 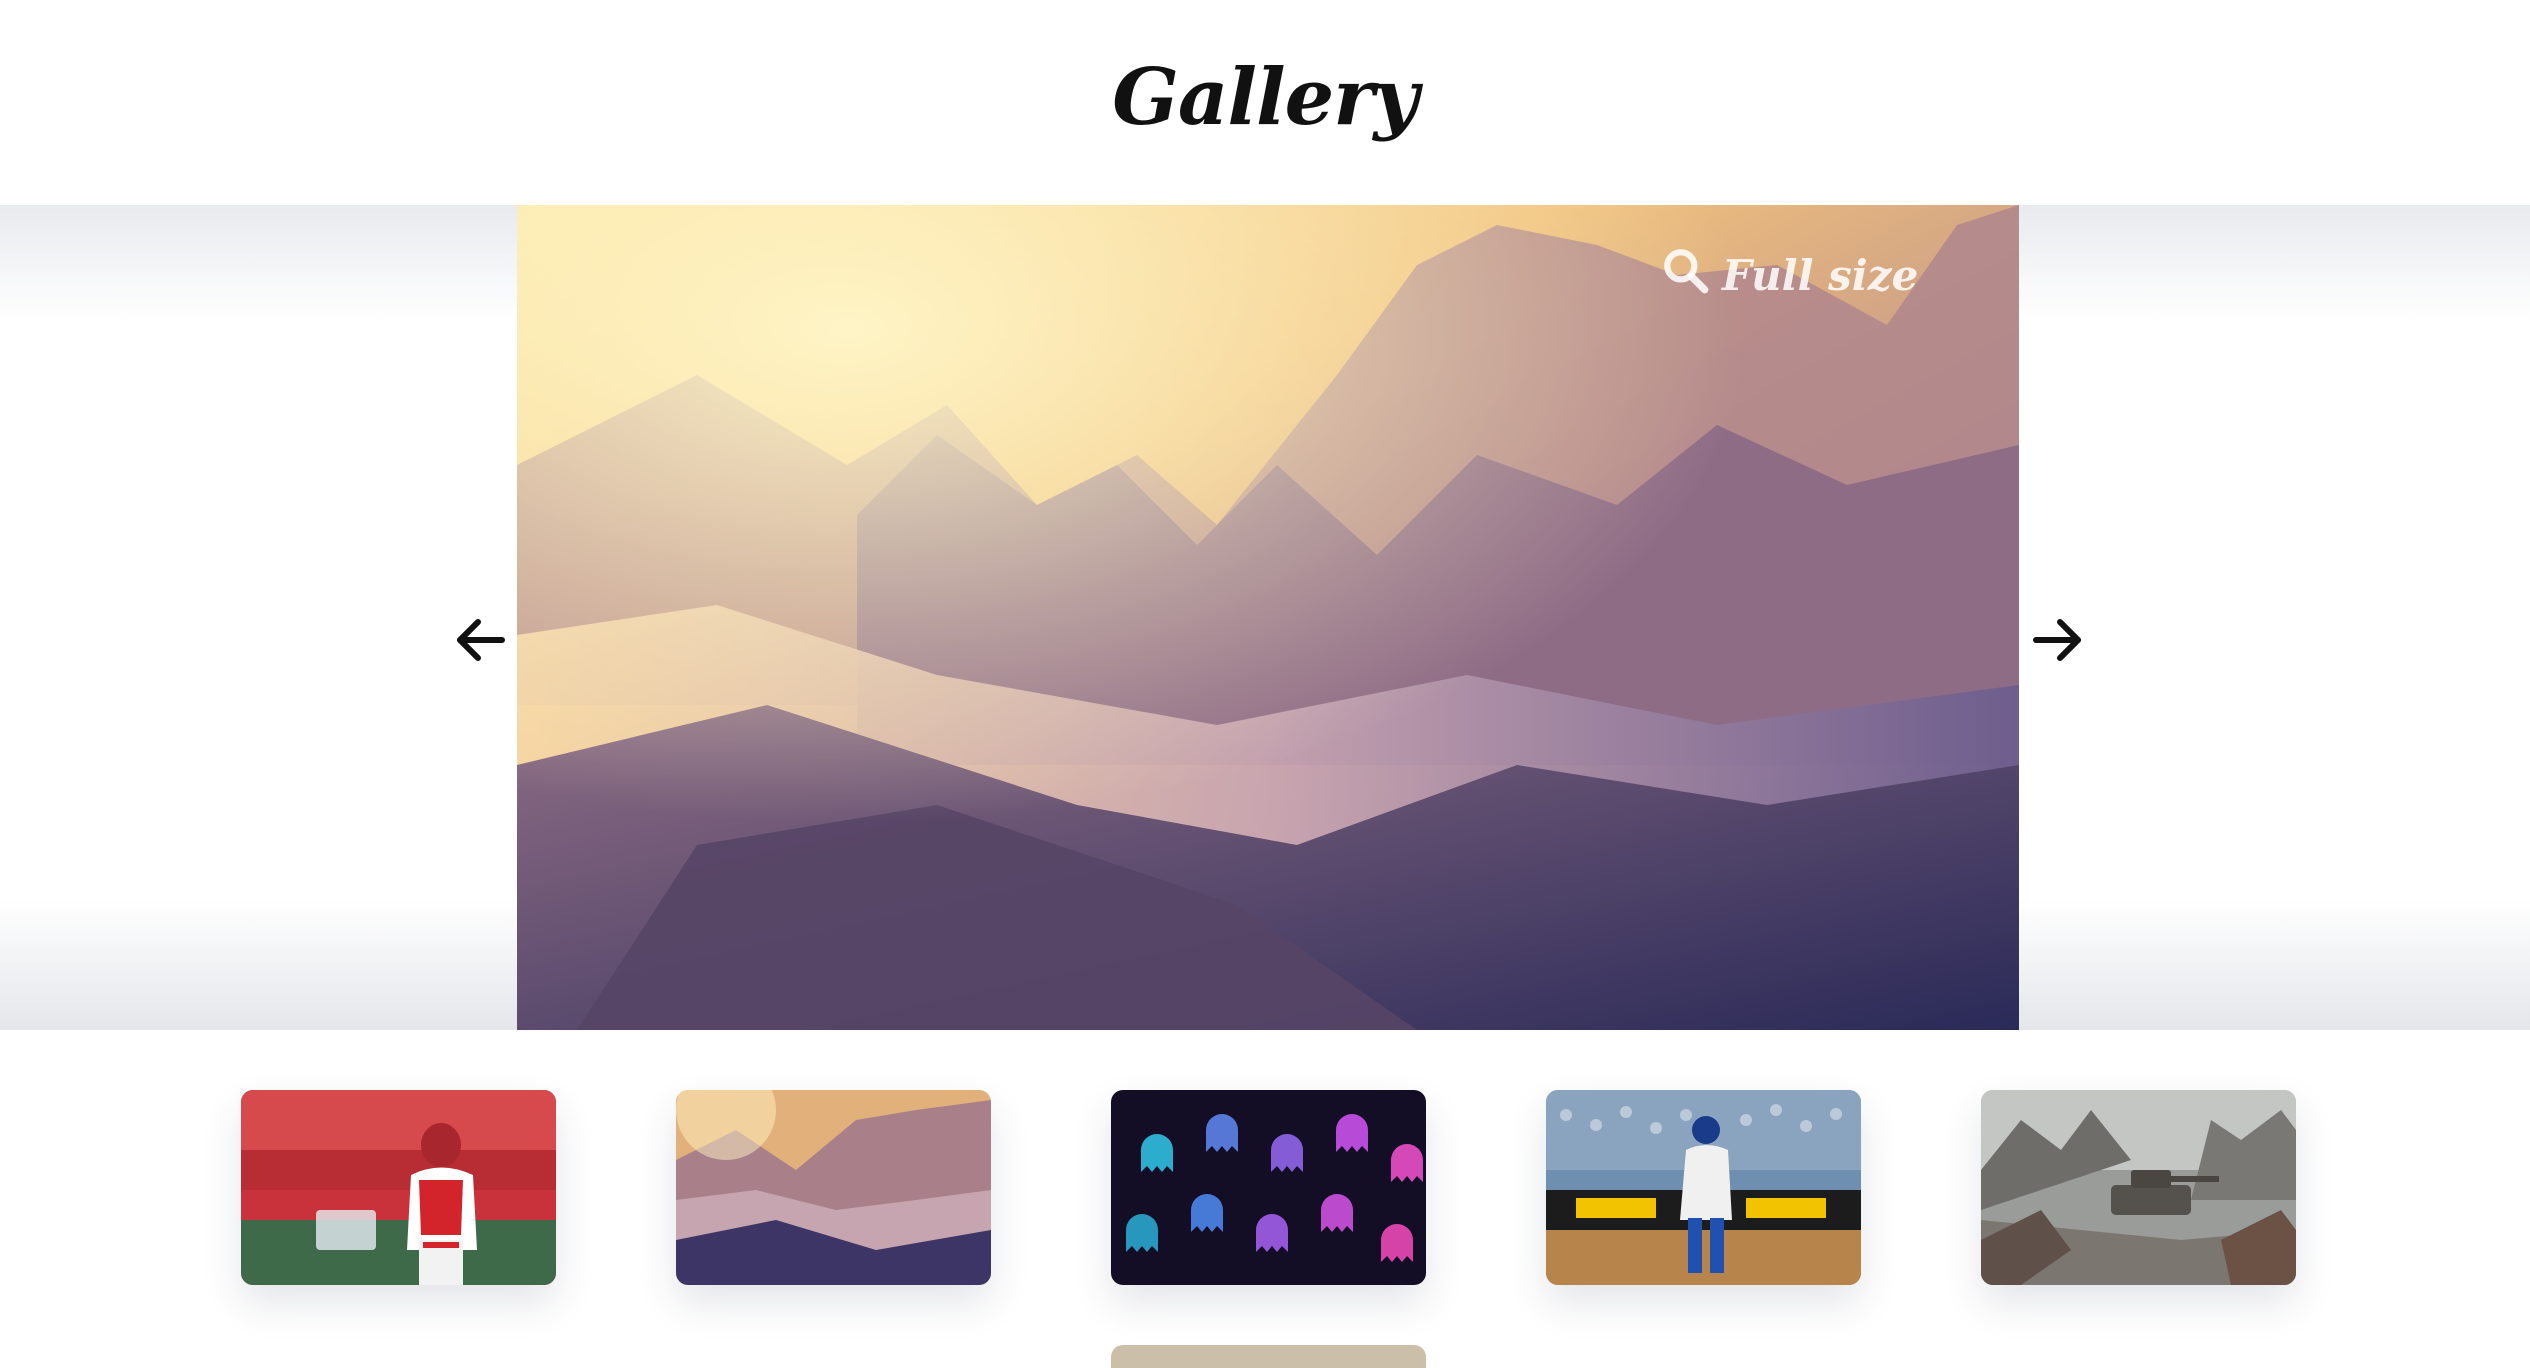 I want to click on baseball-catcher-image, so click(x=1703, y=1187).